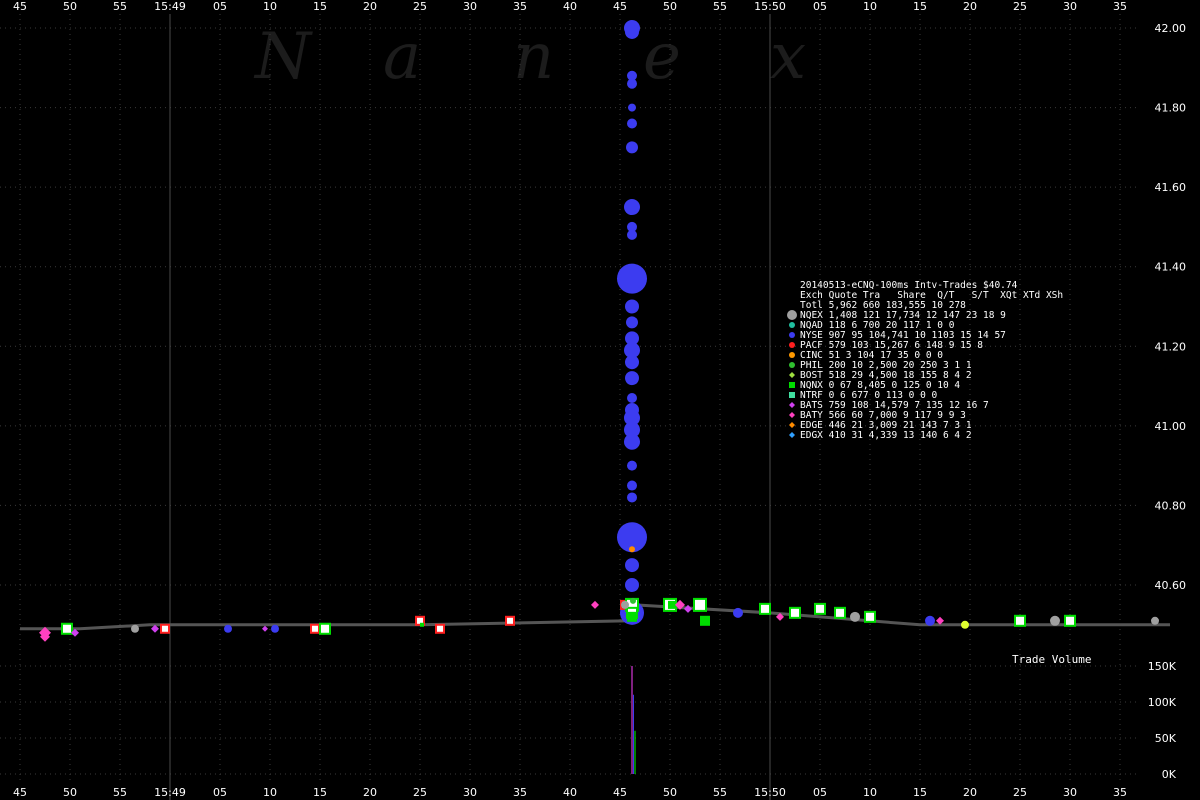 The height and width of the screenshot is (800, 1200). I want to click on x-tick-top: 20, so click(970, 6).